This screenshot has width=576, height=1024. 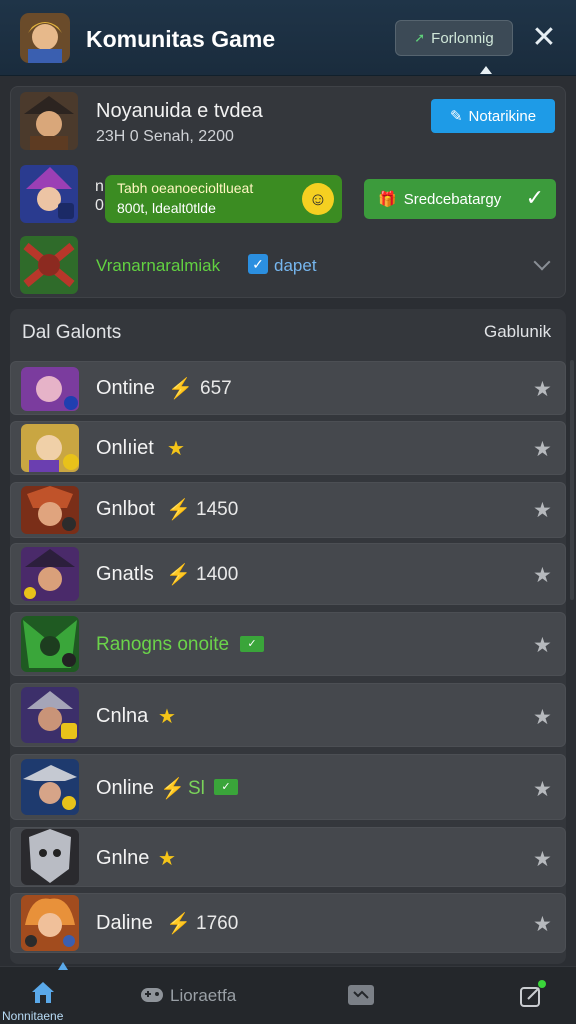 What do you see at coordinates (486, 70) in the screenshot?
I see `dropdown-caret-icon` at bounding box center [486, 70].